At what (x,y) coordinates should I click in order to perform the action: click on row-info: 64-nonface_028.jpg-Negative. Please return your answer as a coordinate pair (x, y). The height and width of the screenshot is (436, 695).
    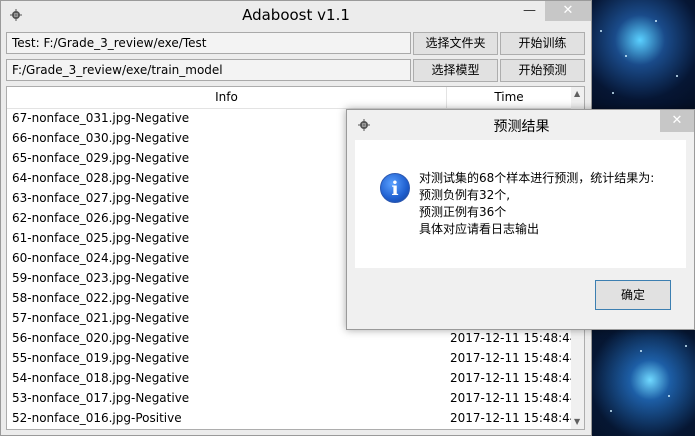
    Looking at the image, I should click on (101, 178).